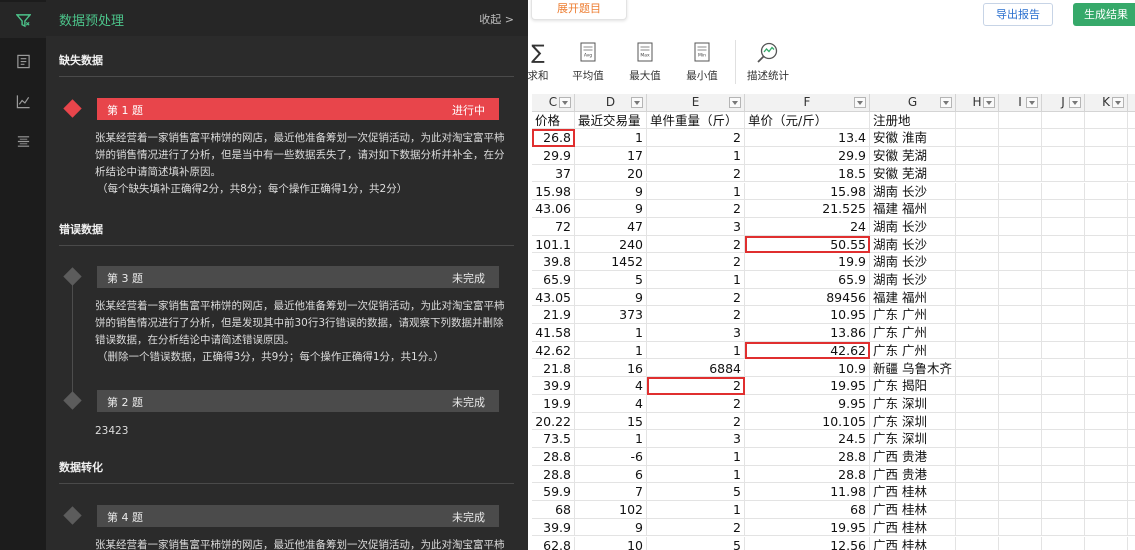 The image size is (1135, 550). I want to click on table-cell: 24.5, so click(807, 439).